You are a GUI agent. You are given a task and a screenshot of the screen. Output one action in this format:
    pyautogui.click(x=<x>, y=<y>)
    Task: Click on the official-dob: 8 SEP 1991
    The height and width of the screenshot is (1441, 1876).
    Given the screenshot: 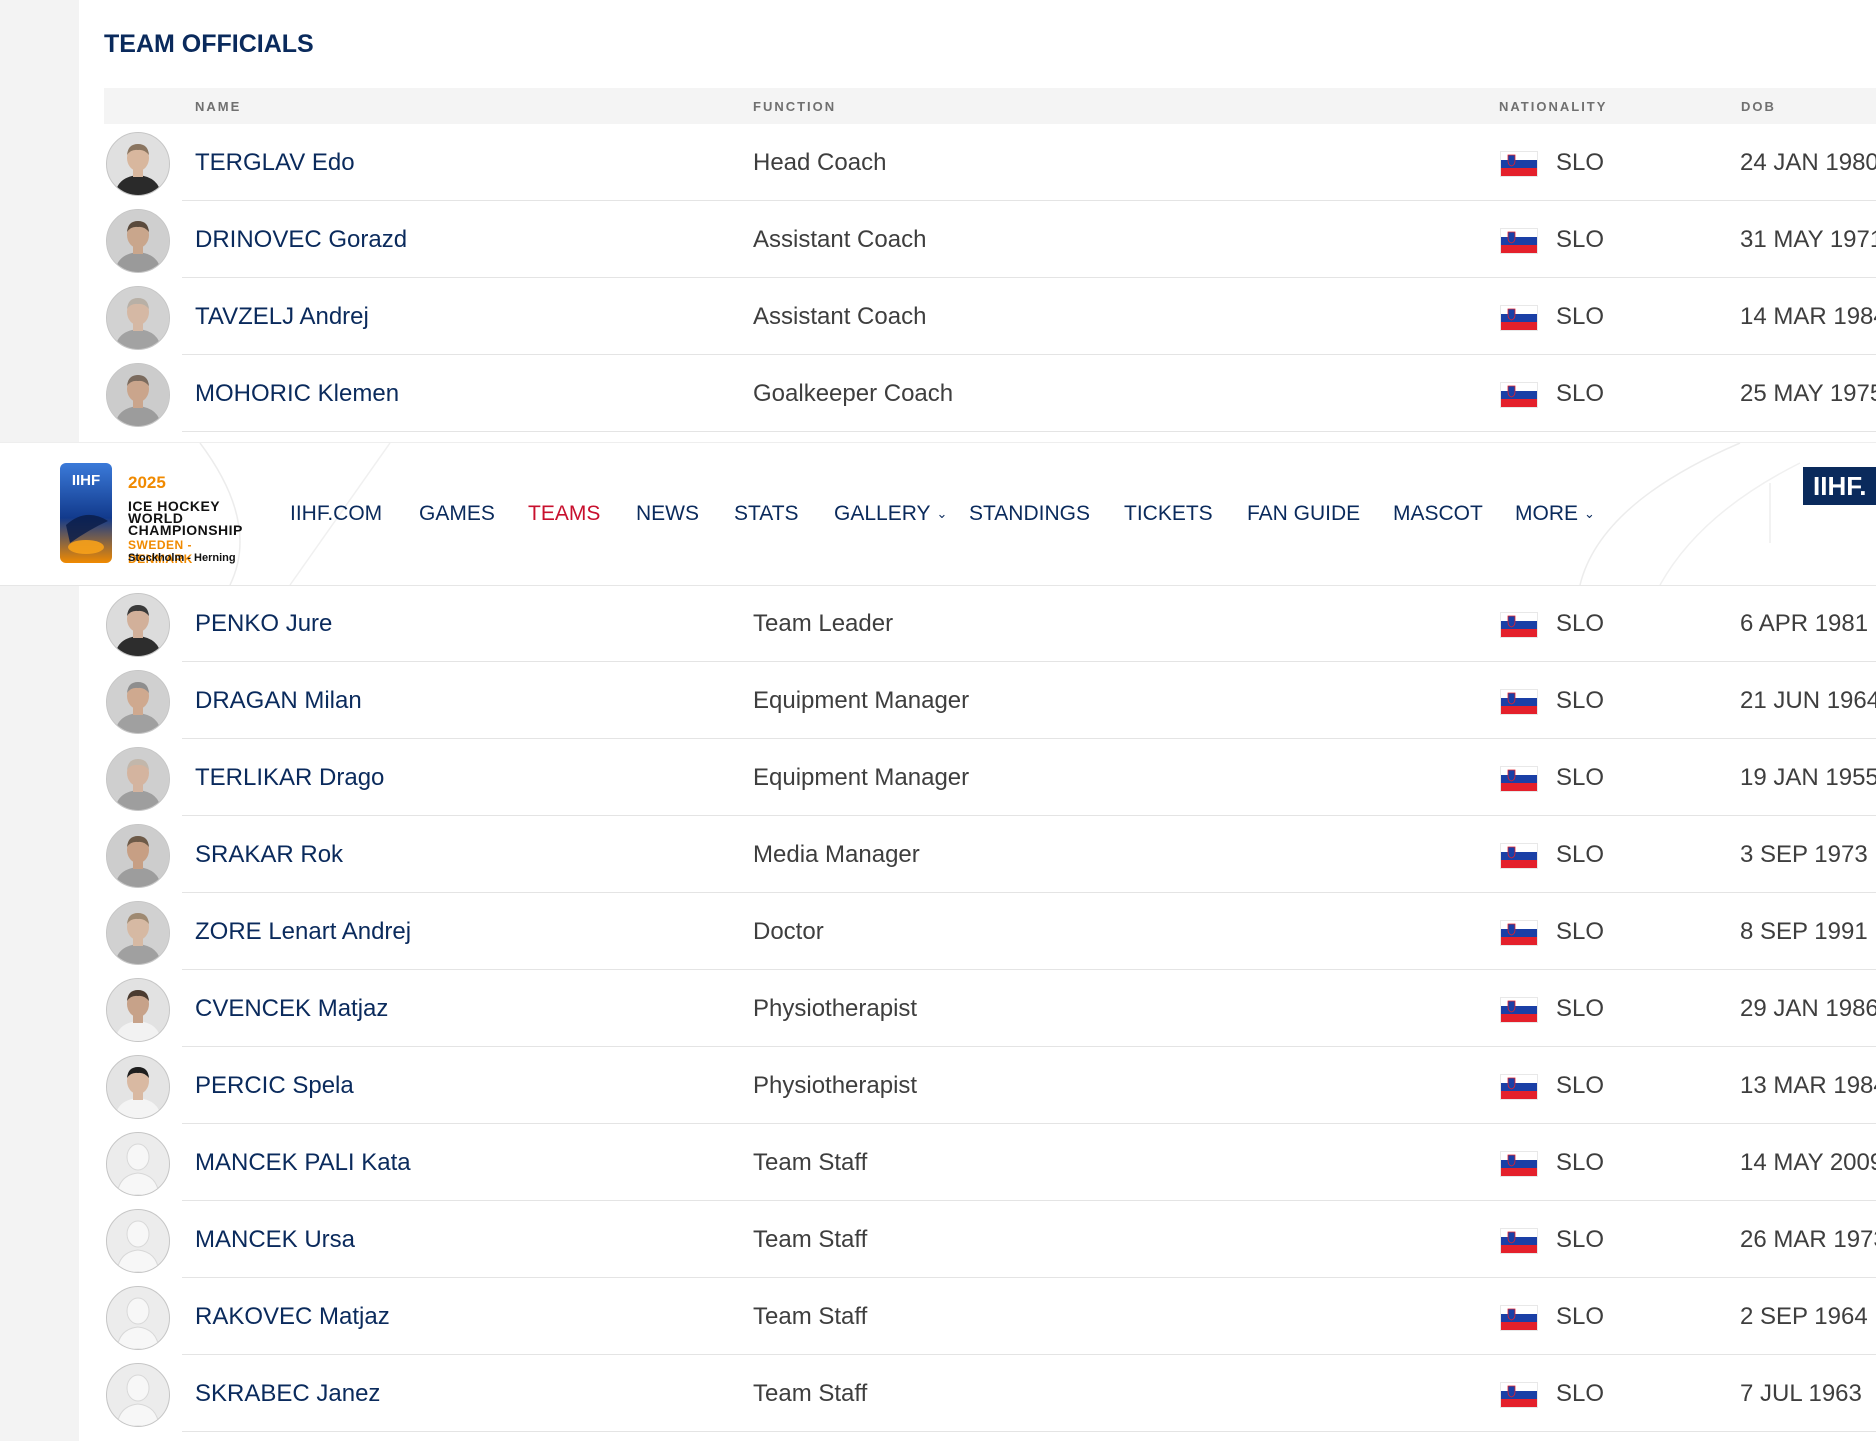 What is the action you would take?
    pyautogui.click(x=1804, y=931)
    